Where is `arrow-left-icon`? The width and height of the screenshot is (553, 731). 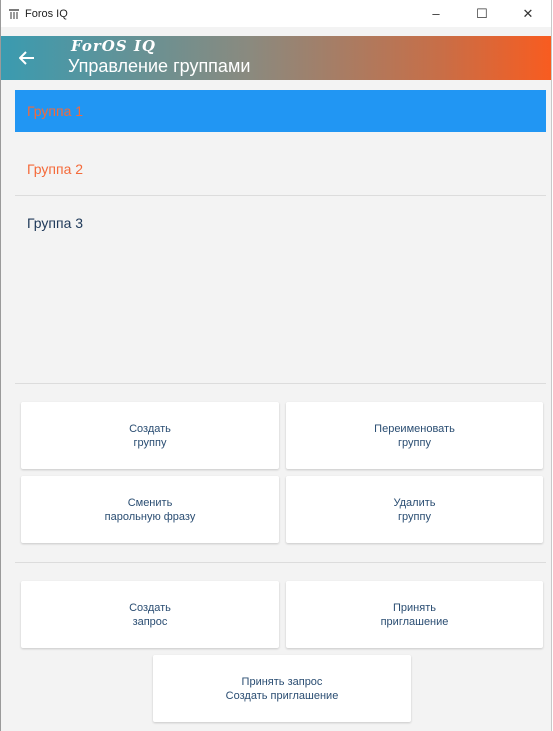
arrow-left-icon is located at coordinates (26, 58).